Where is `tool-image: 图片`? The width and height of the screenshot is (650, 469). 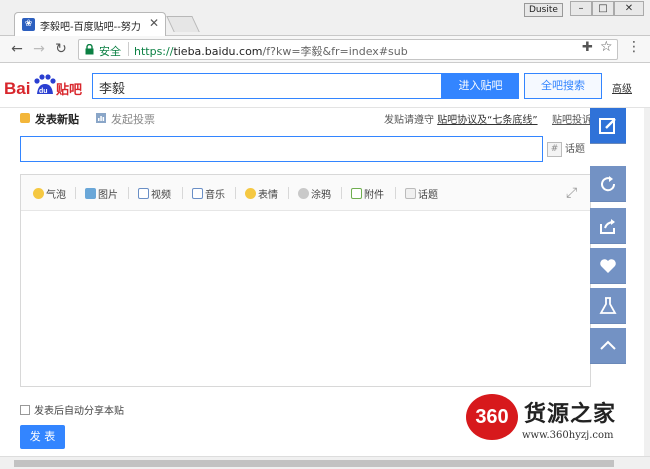
tool-image: 图片 is located at coordinates (101, 193).